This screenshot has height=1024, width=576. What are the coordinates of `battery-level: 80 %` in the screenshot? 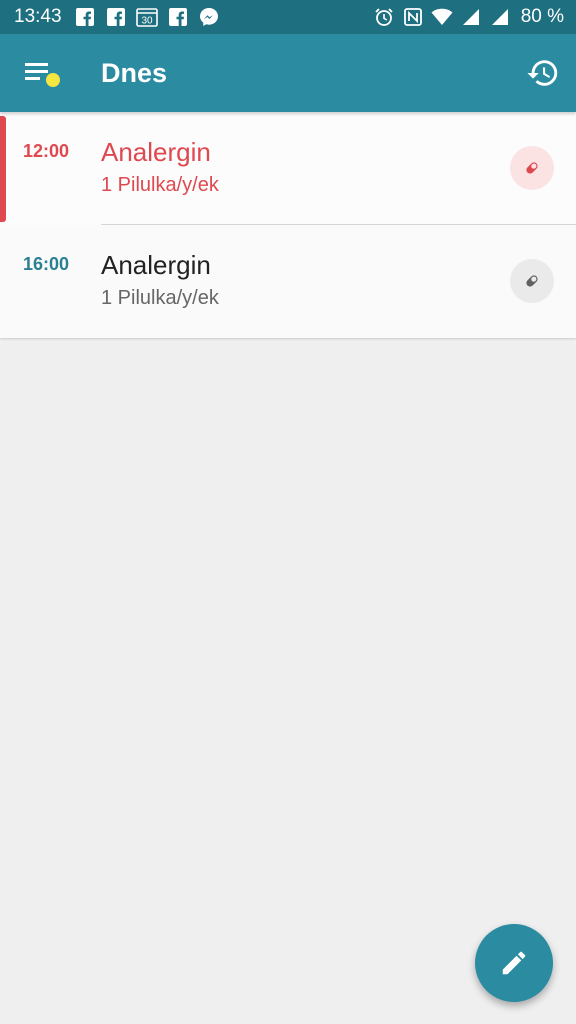 It's located at (542, 16).